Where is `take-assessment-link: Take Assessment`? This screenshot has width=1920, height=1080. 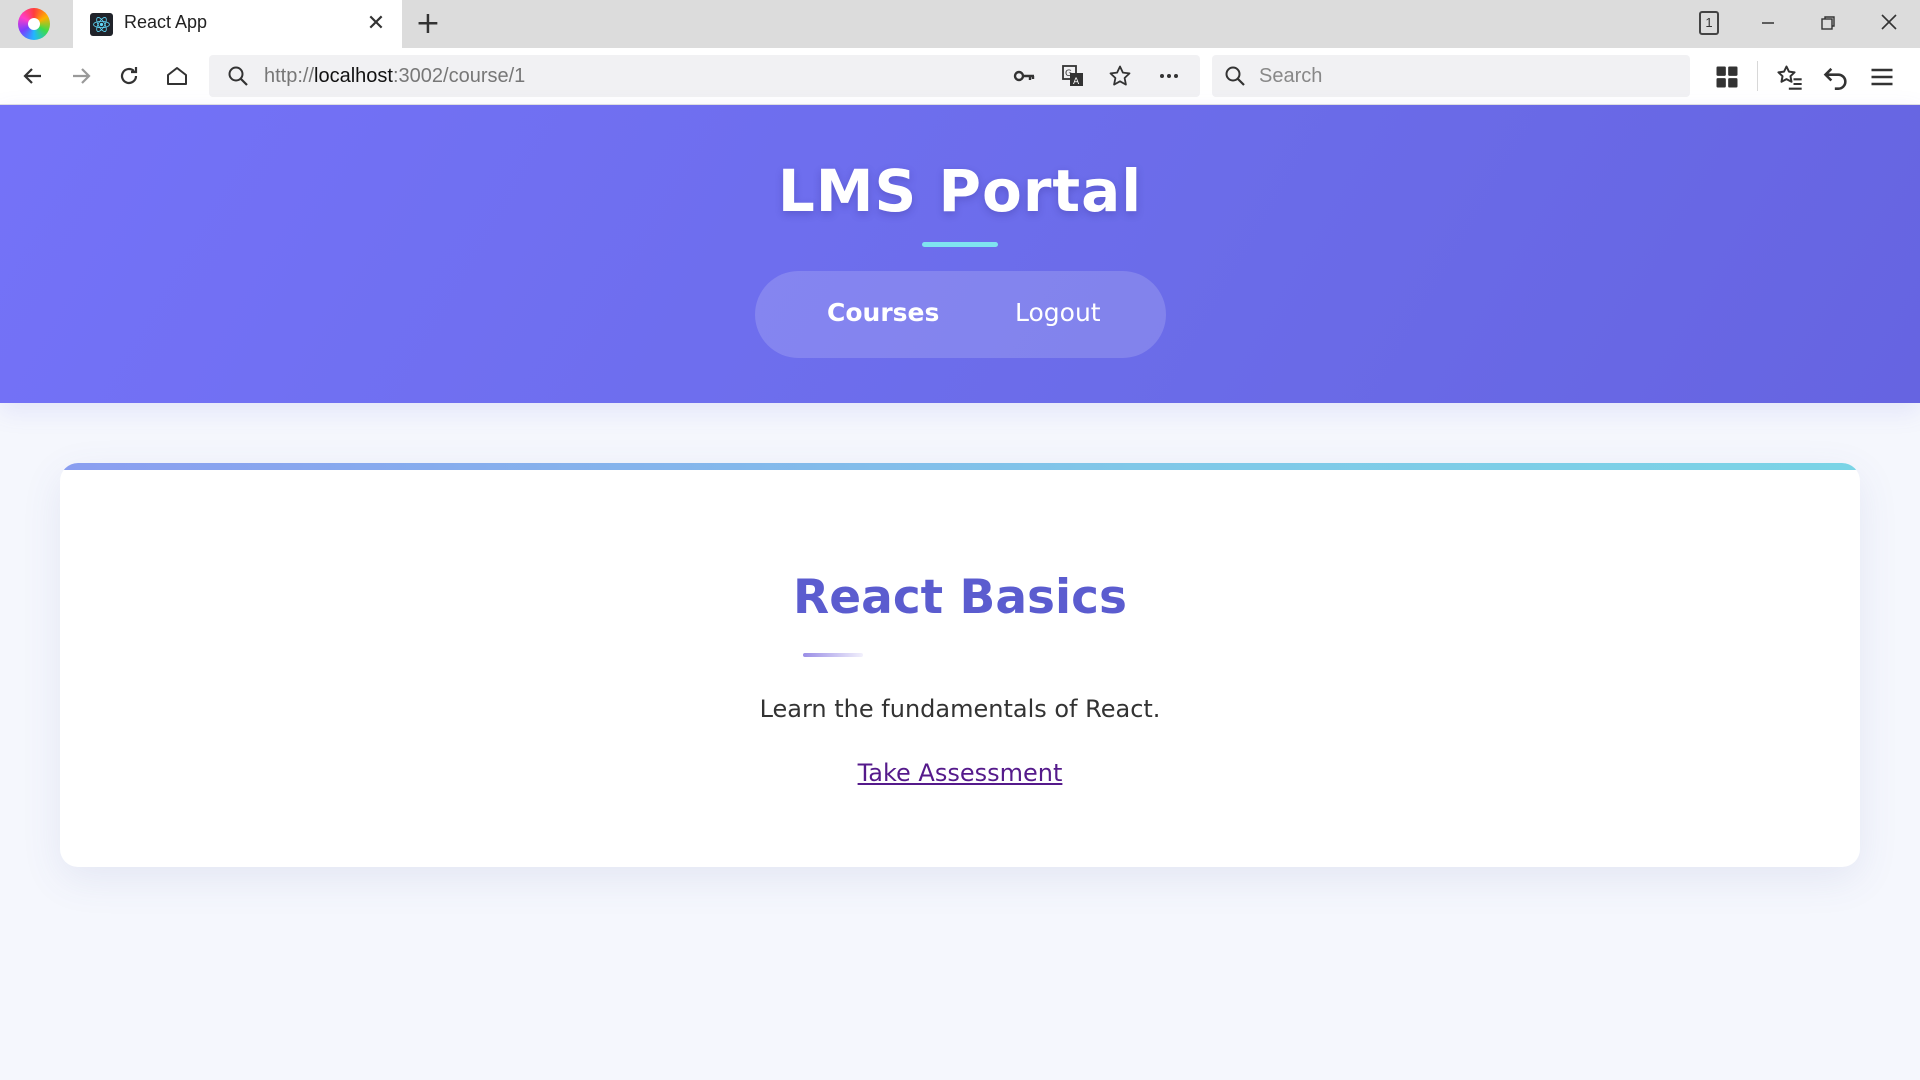 take-assessment-link: Take Assessment is located at coordinates (960, 773).